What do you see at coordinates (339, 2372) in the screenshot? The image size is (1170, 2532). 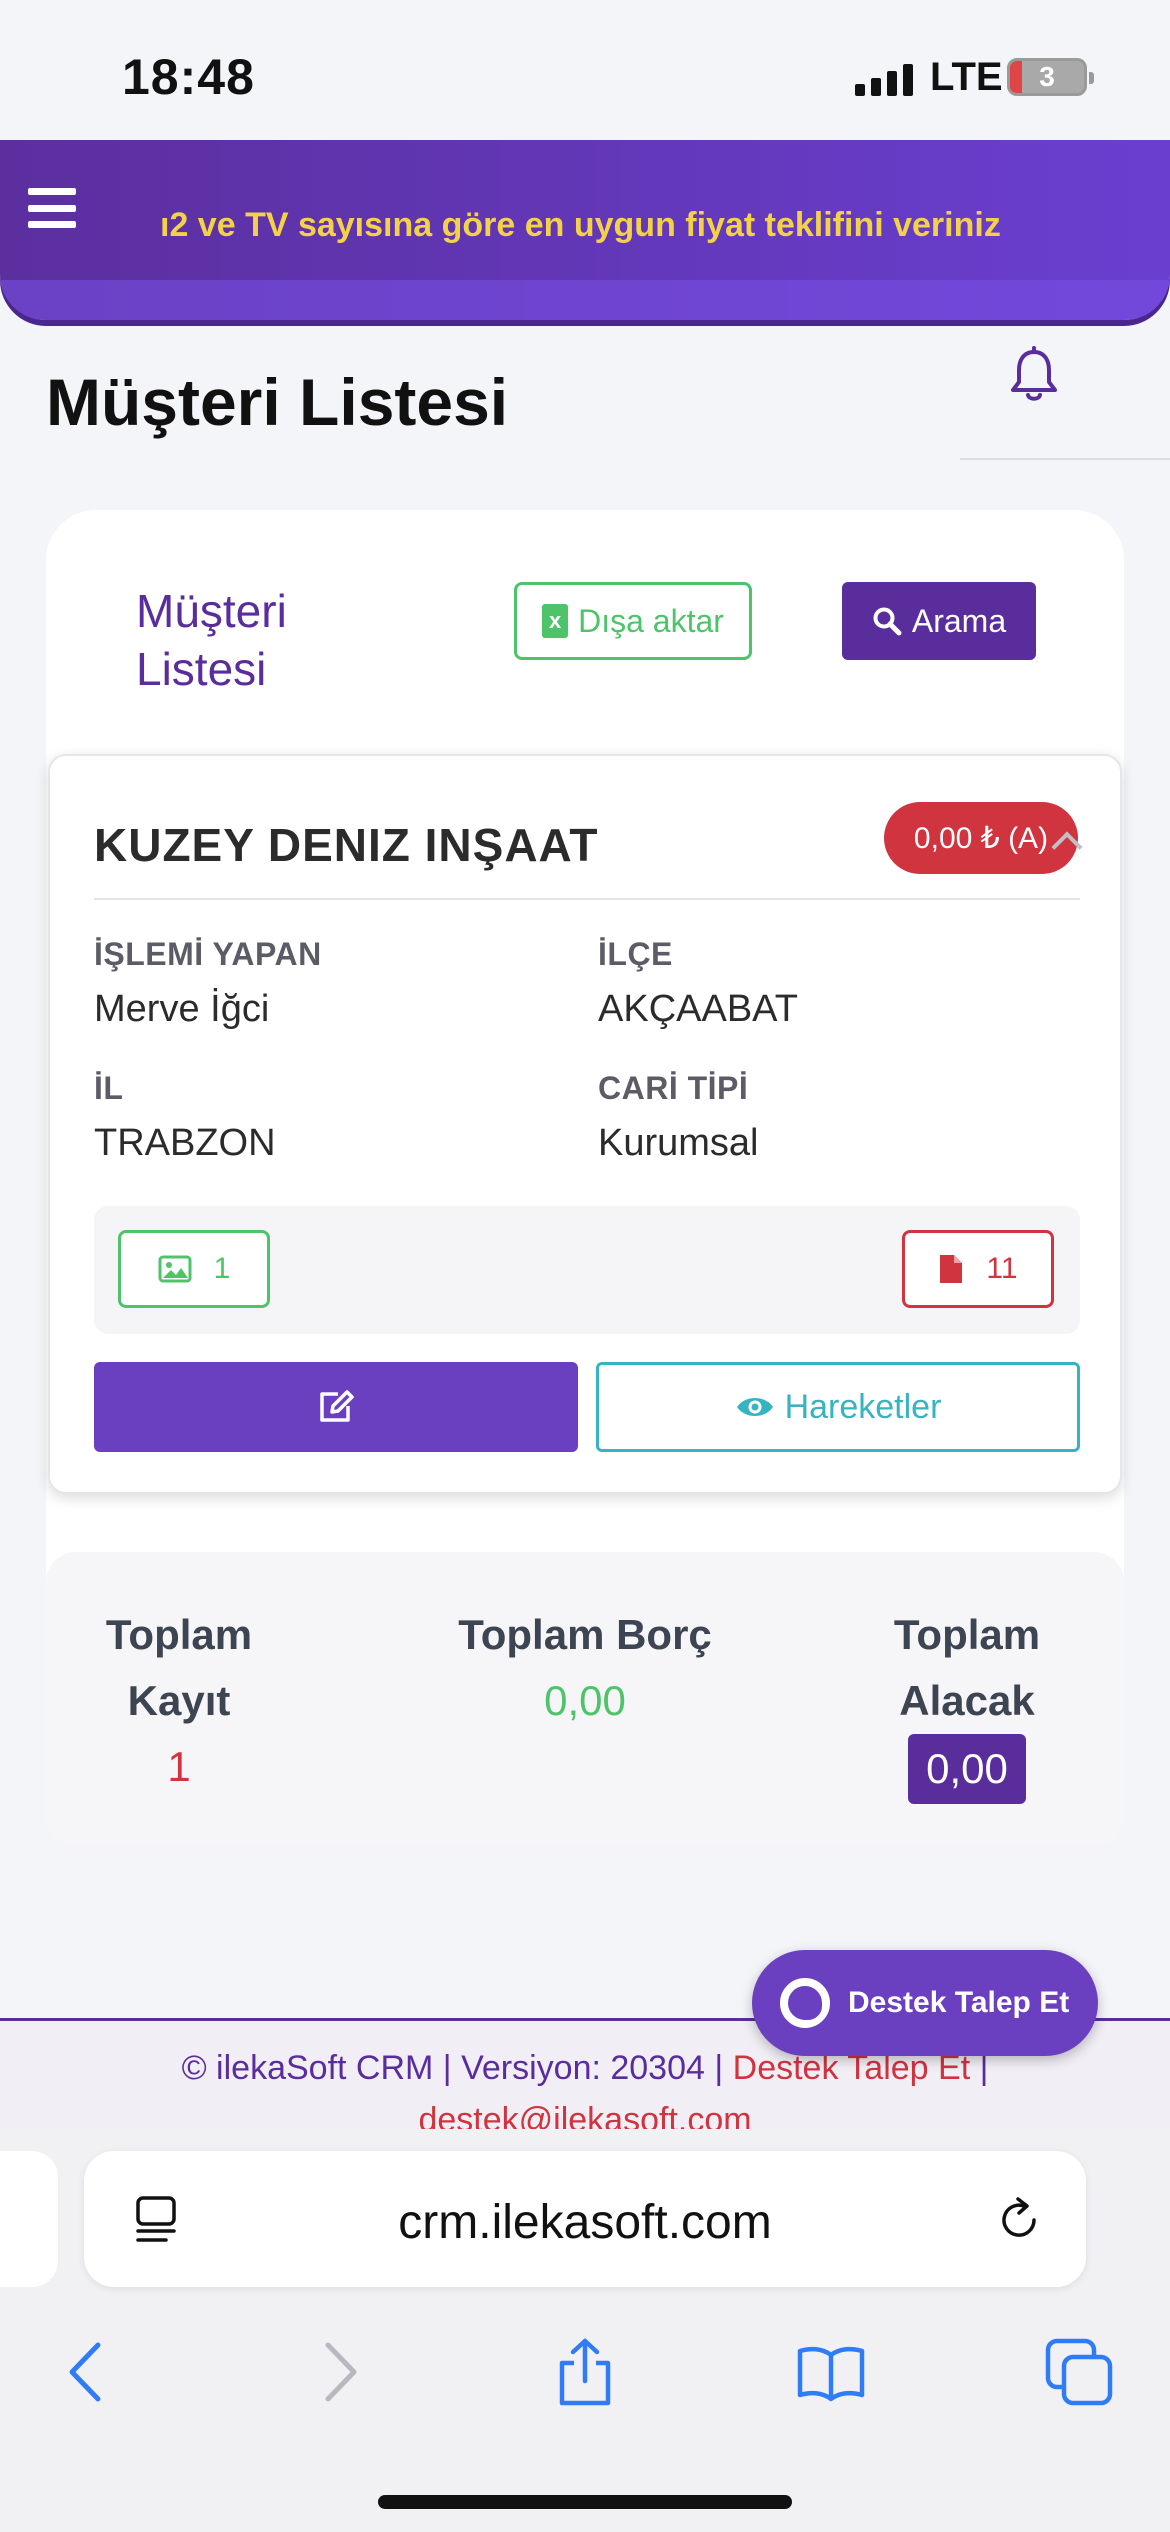 I see `forward-icon` at bounding box center [339, 2372].